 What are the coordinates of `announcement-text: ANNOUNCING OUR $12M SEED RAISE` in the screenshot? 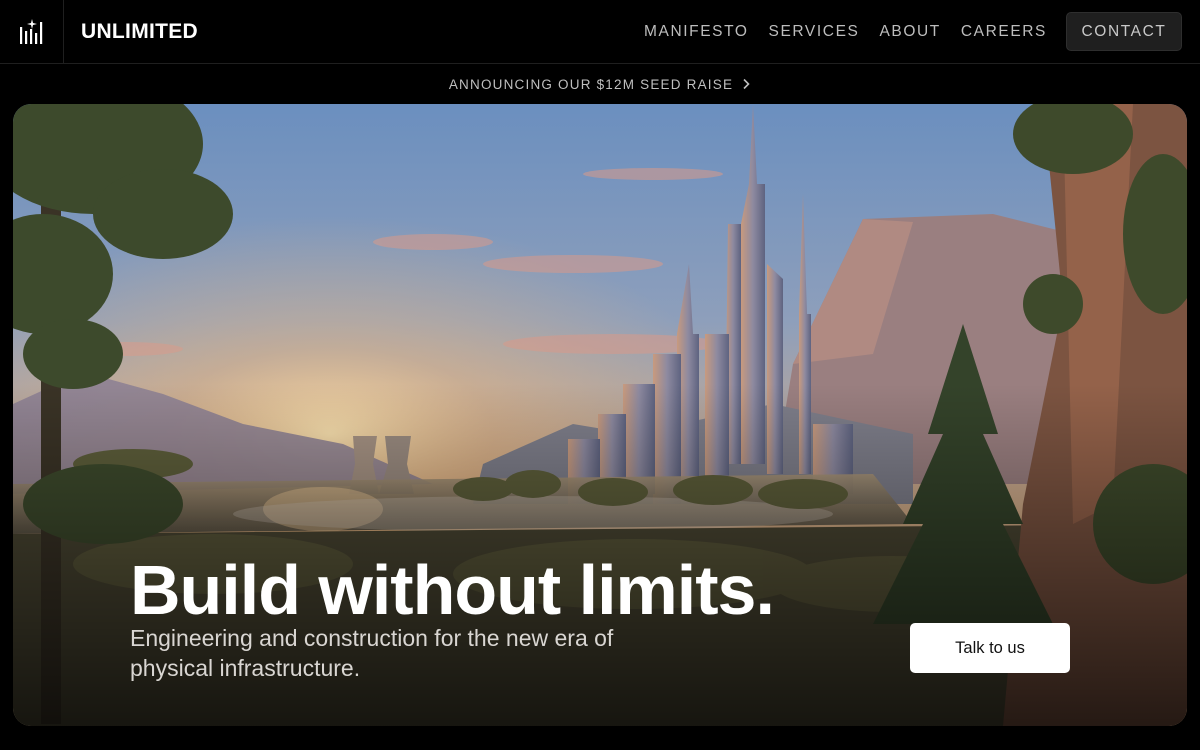 It's located at (591, 84).